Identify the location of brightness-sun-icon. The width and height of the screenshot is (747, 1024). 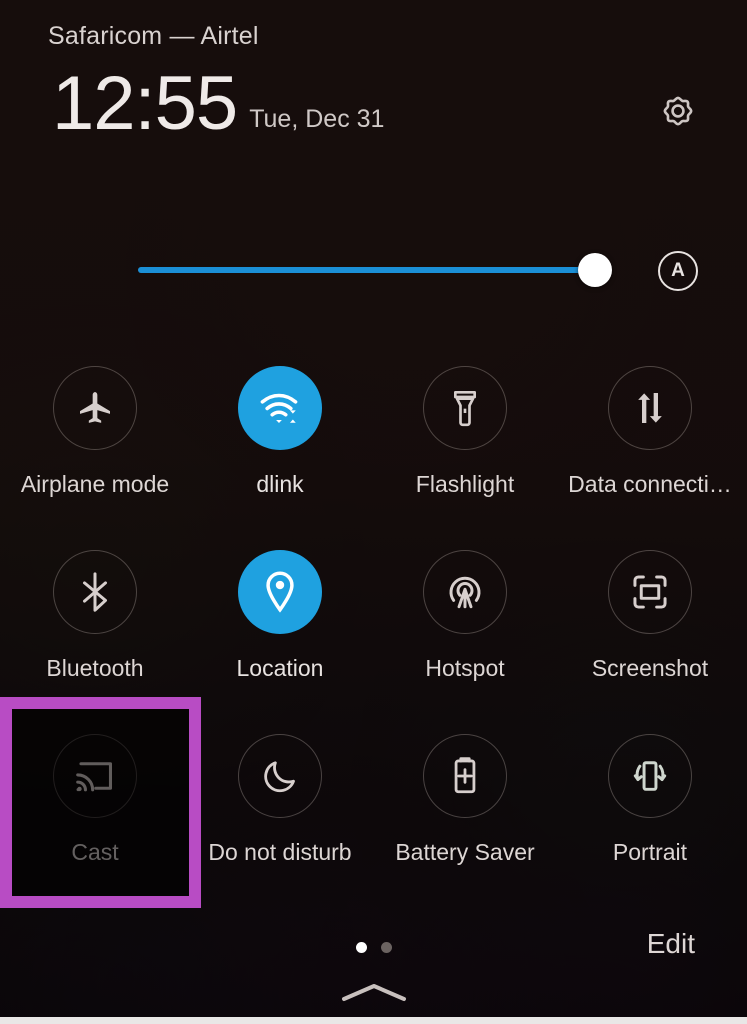
(69, 270).